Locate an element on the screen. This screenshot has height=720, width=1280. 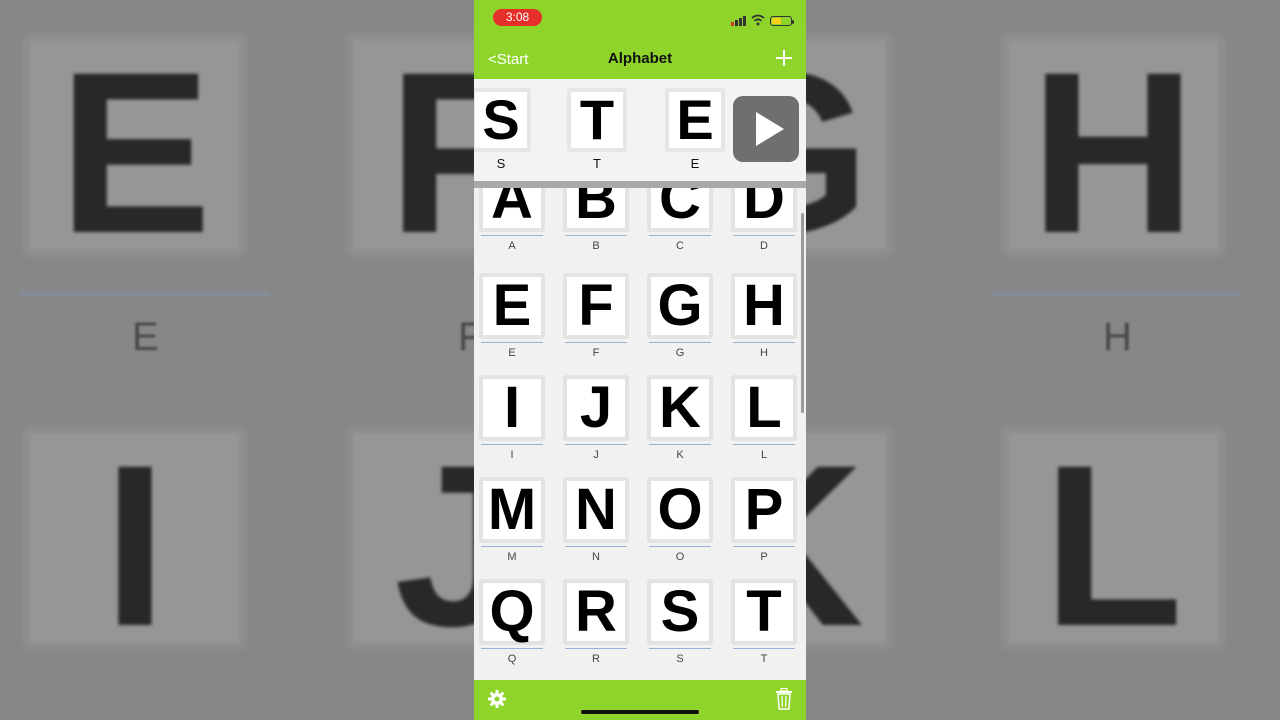
grid-cell: JJ is located at coordinates (596, 425).